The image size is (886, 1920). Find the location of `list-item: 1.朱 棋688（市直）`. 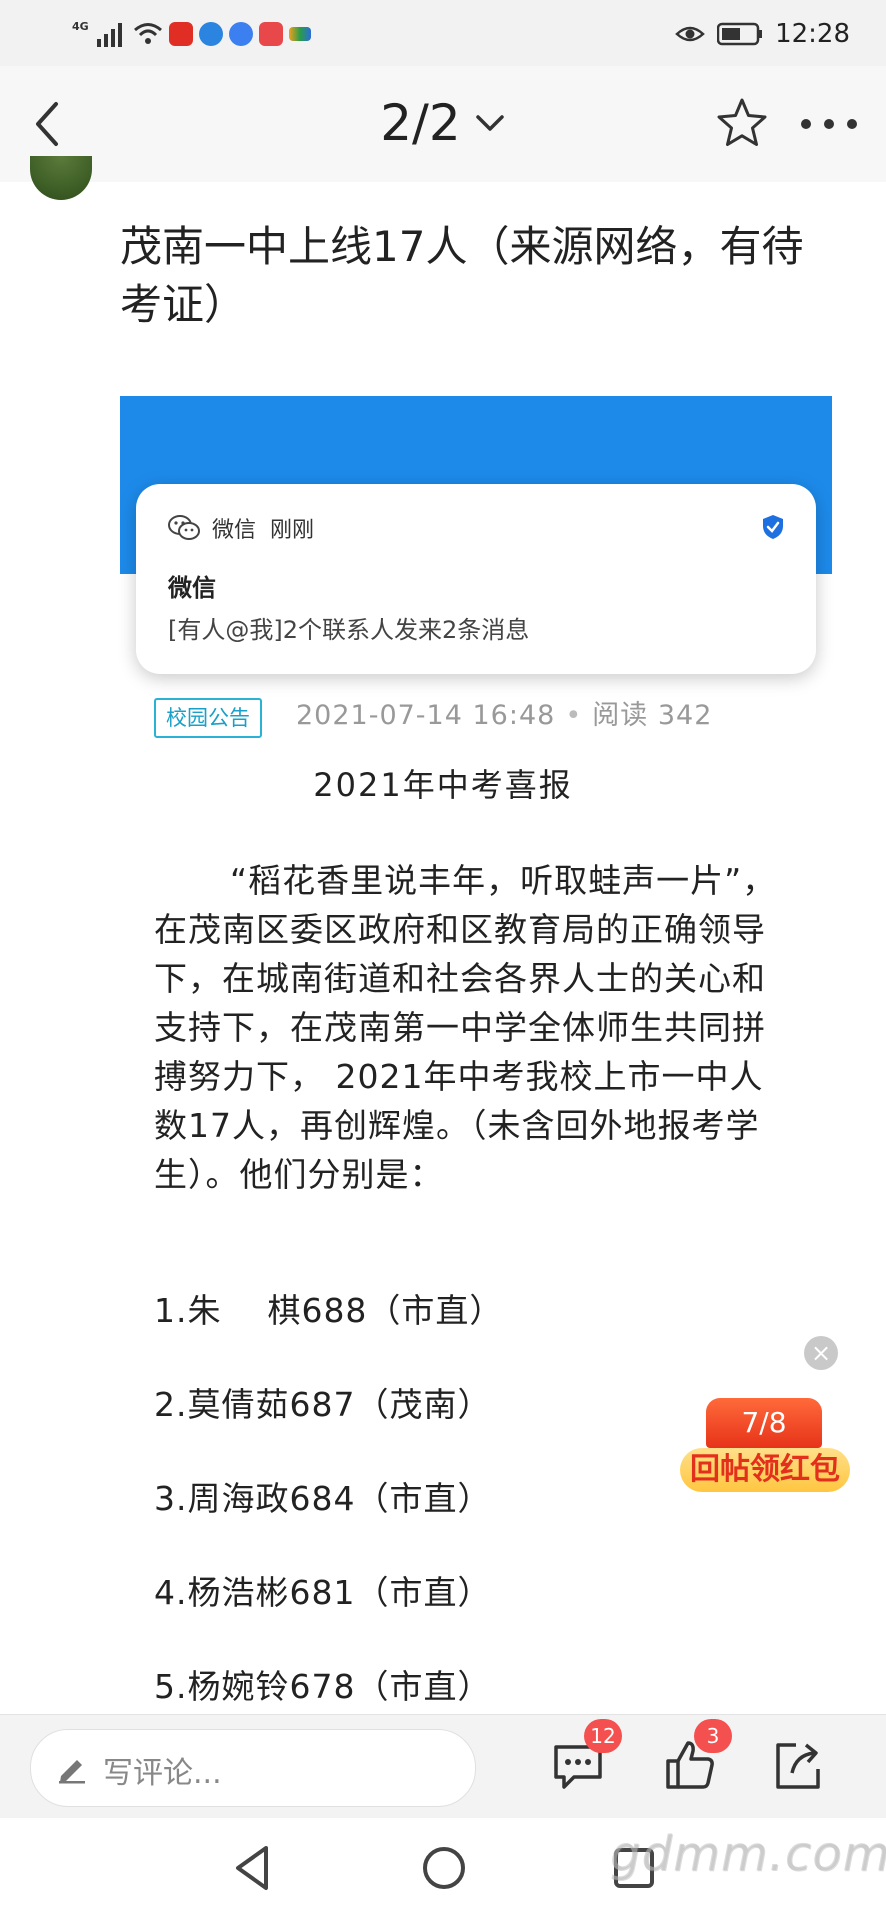

list-item: 1.朱 棋688（市直） is located at coordinates (329, 1310).